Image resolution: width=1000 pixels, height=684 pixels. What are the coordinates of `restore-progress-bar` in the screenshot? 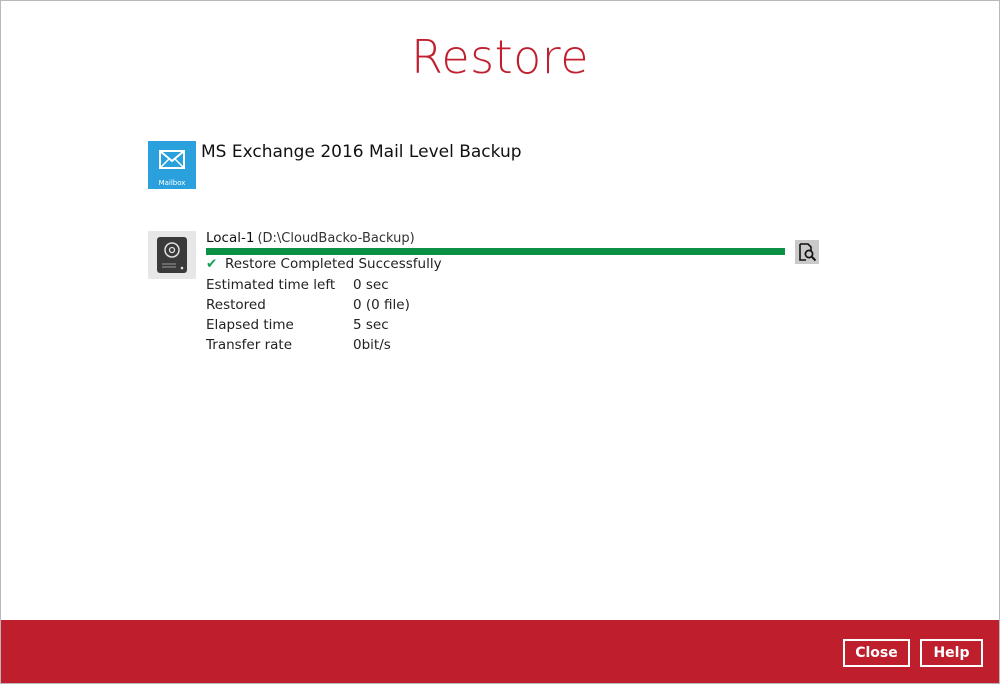 It's located at (495, 251).